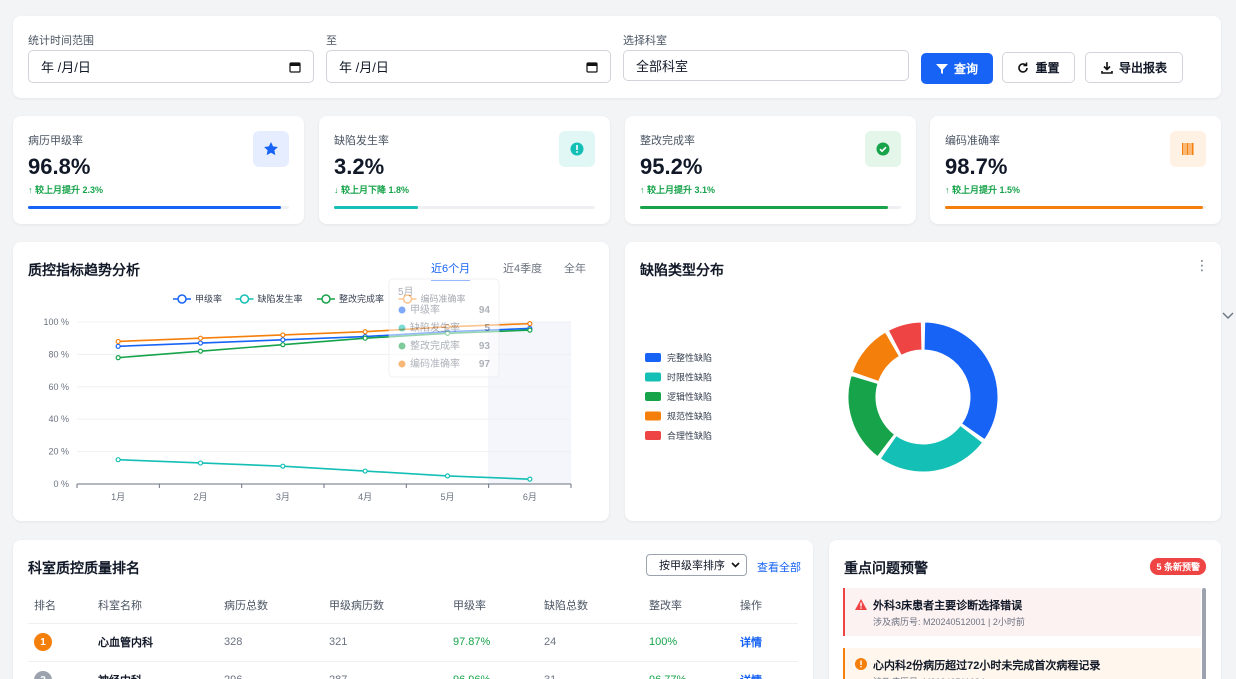 The height and width of the screenshot is (679, 1236). I want to click on kpi-value: 98.7%, so click(976, 166).